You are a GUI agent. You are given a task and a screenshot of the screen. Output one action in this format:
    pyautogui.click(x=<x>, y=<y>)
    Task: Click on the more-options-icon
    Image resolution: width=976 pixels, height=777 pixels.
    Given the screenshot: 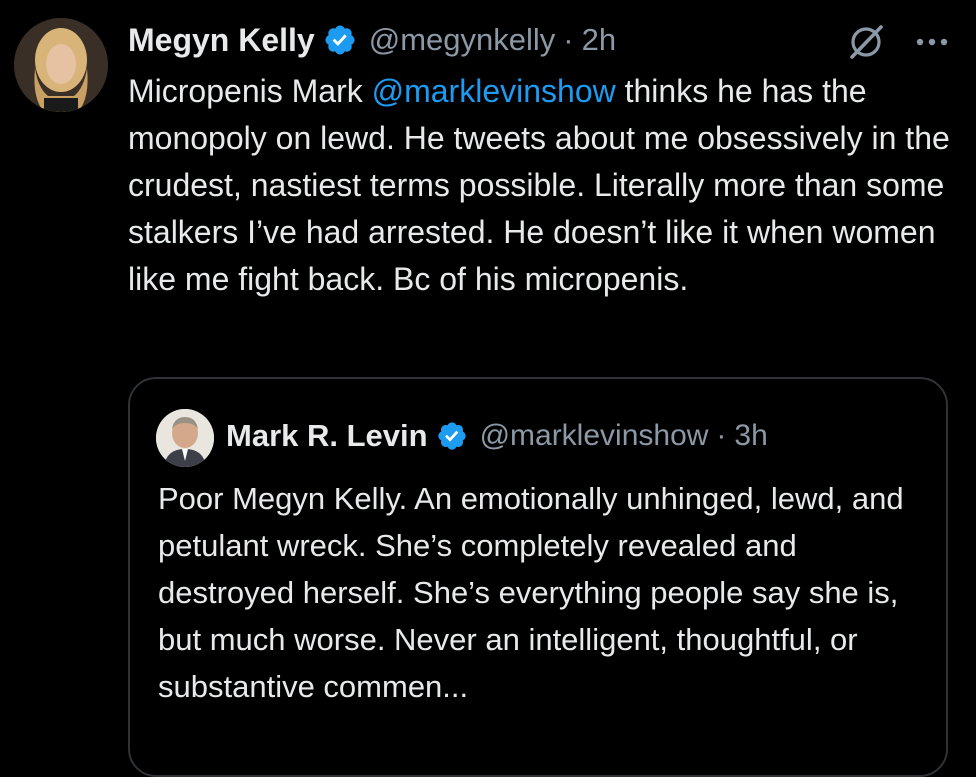 What is the action you would take?
    pyautogui.click(x=932, y=42)
    